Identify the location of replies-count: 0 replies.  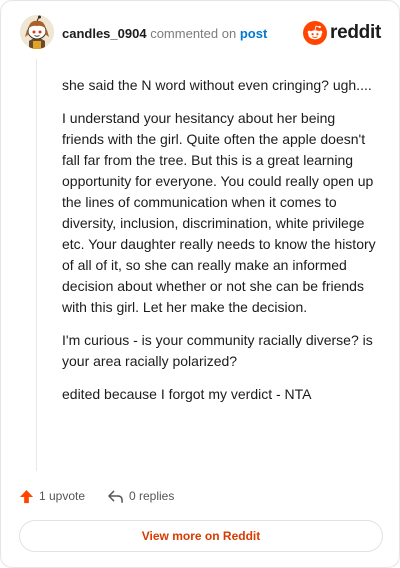
(152, 496).